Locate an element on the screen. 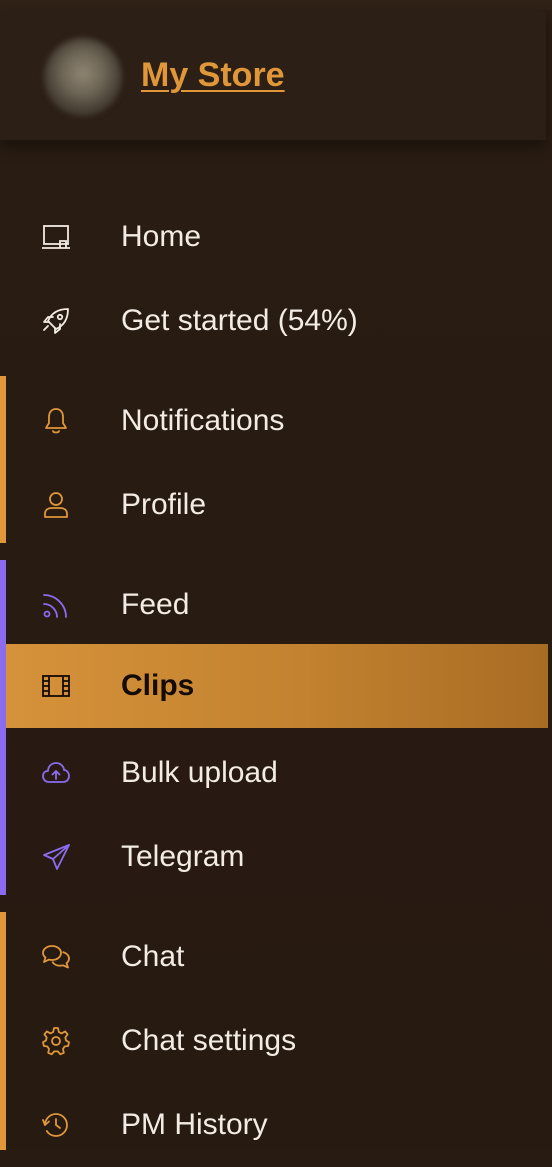 The height and width of the screenshot is (1167, 552). rocket-icon is located at coordinates (56, 321).